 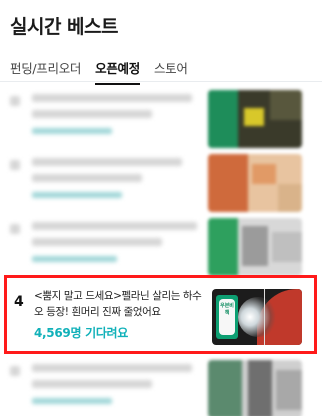 What do you see at coordinates (64, 27) in the screenshot?
I see `page-title: 실시간 베스트` at bounding box center [64, 27].